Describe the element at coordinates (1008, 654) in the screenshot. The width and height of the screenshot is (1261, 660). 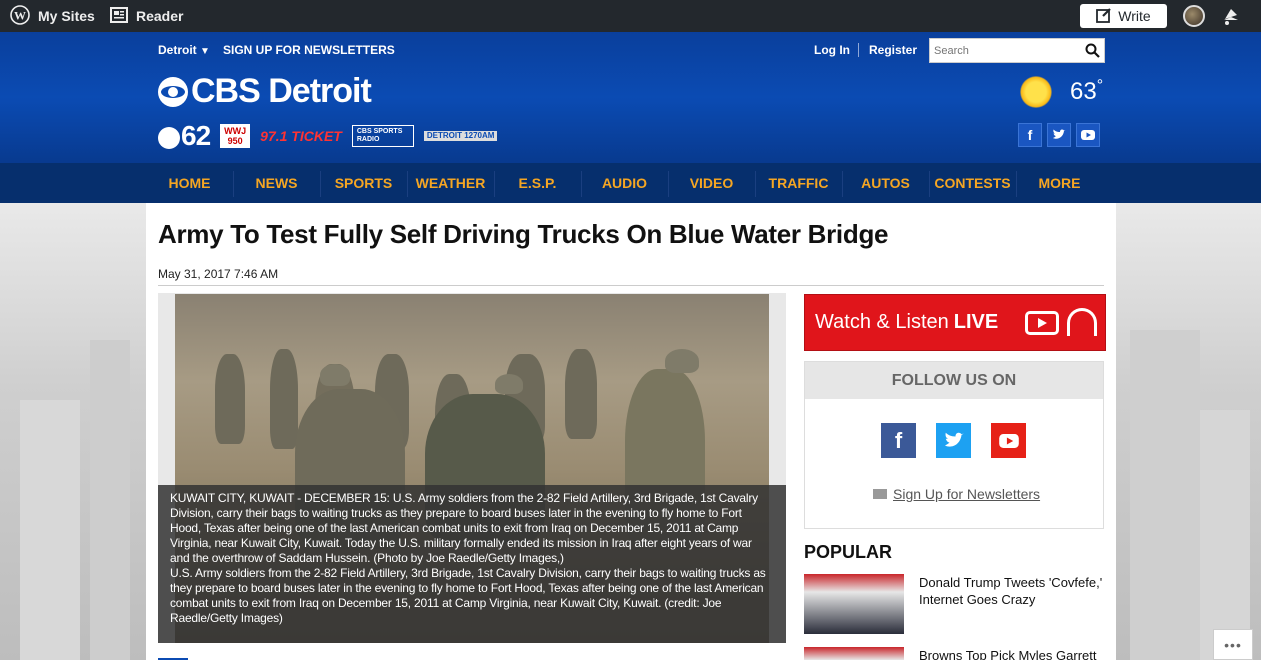
I see `popular-title-text: Browns Top Pick Myles Garrett` at that location.